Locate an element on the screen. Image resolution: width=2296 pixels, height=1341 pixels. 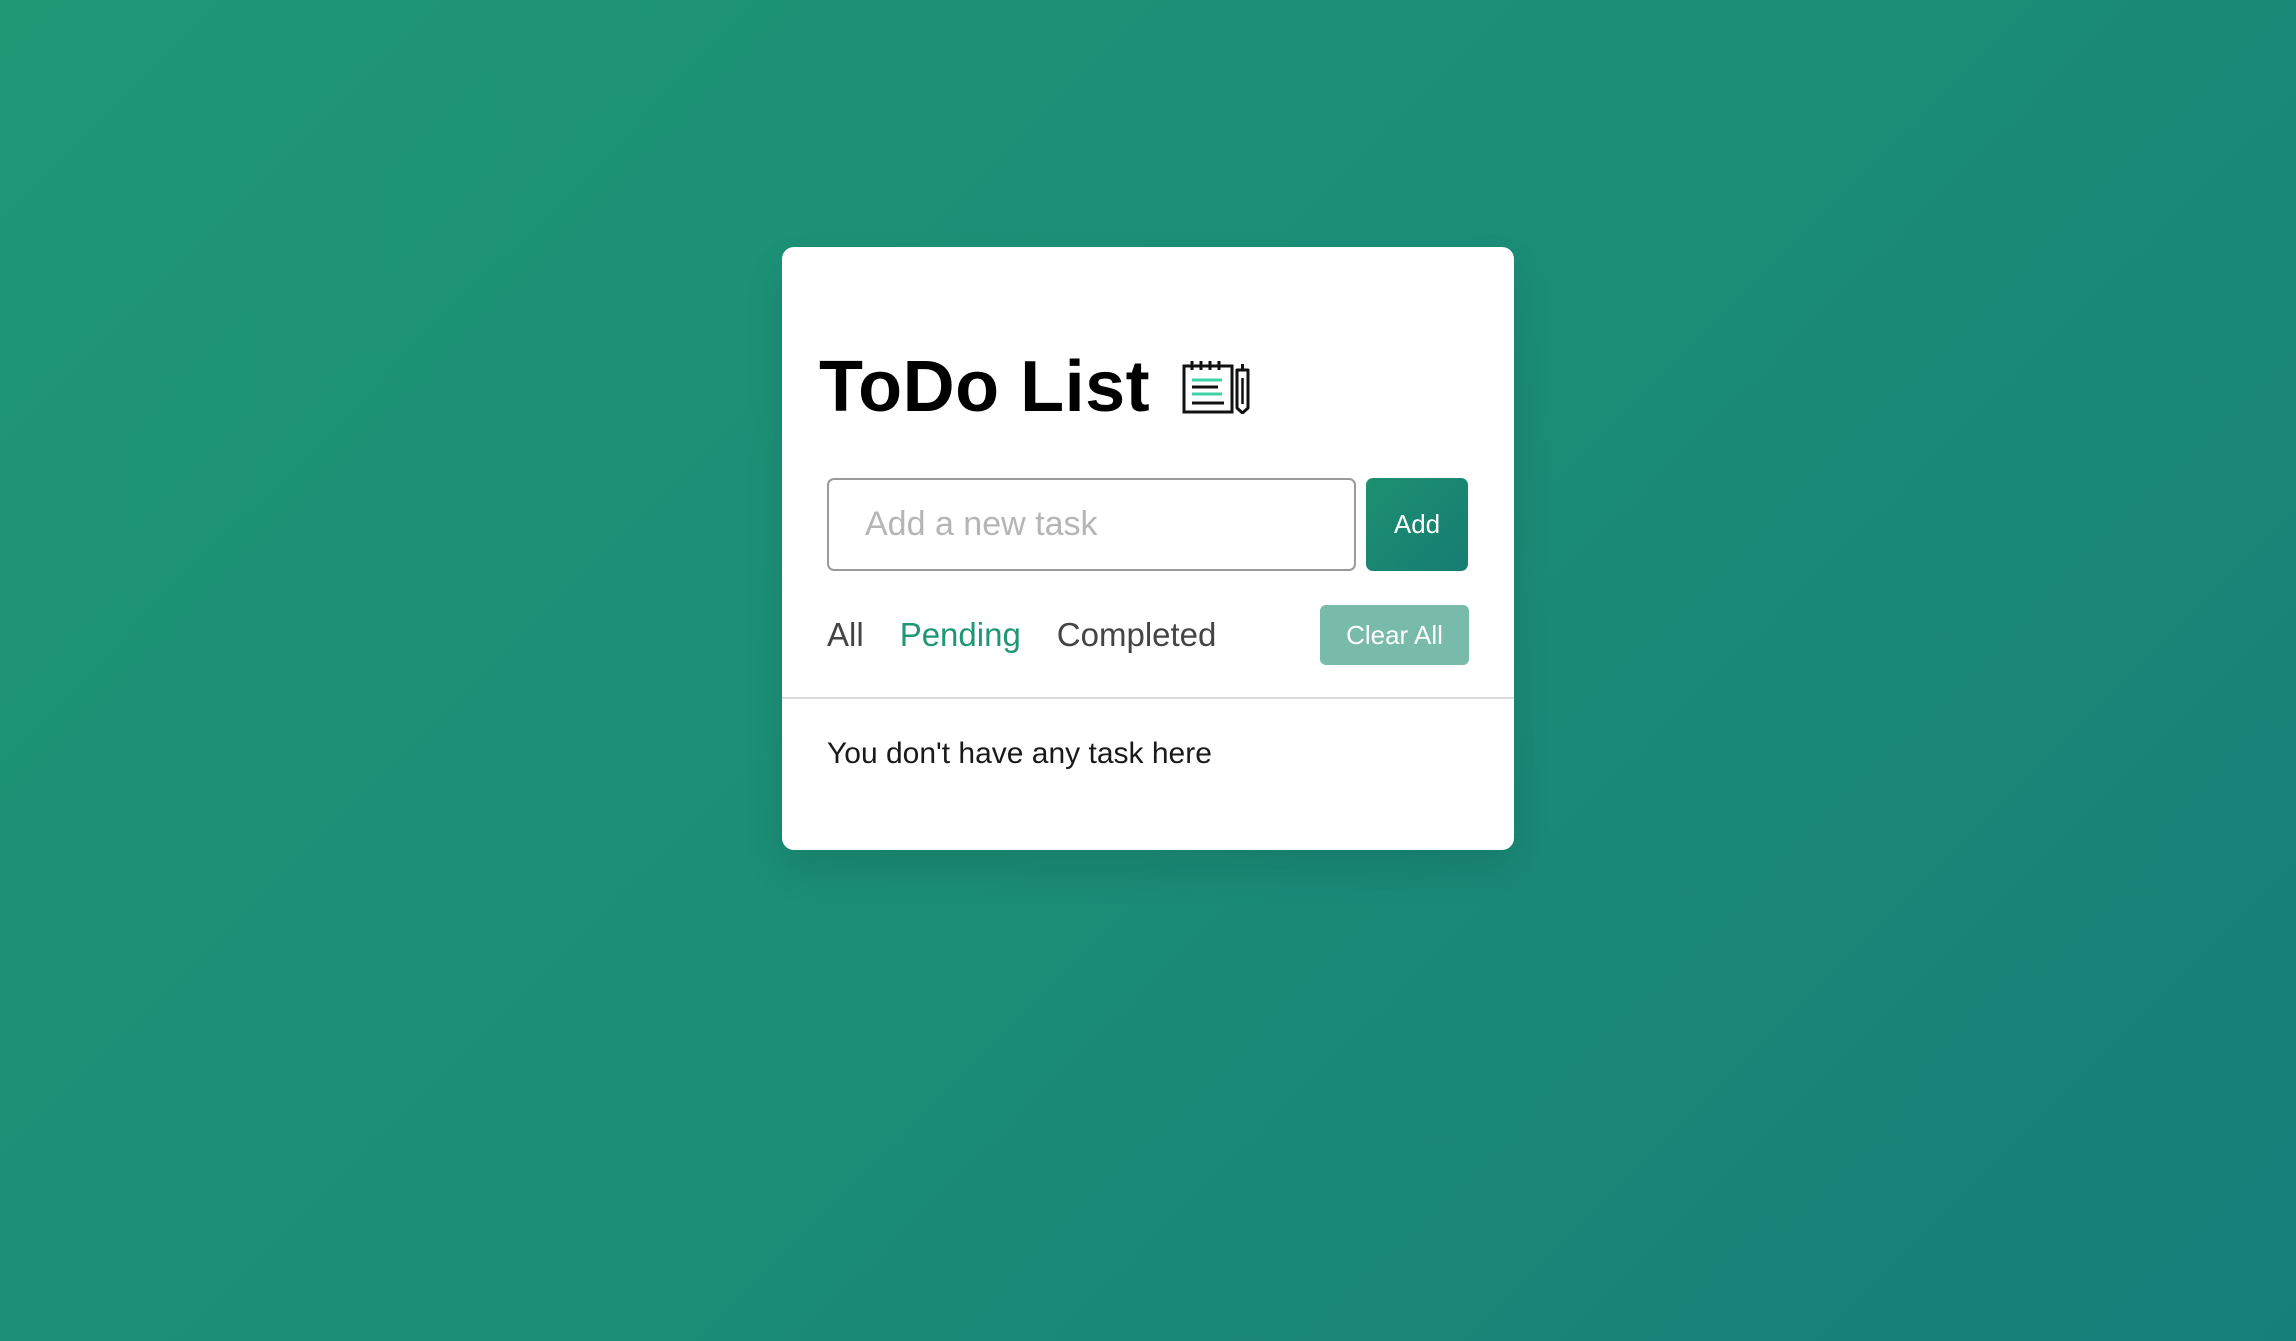
divider is located at coordinates (1148, 698).